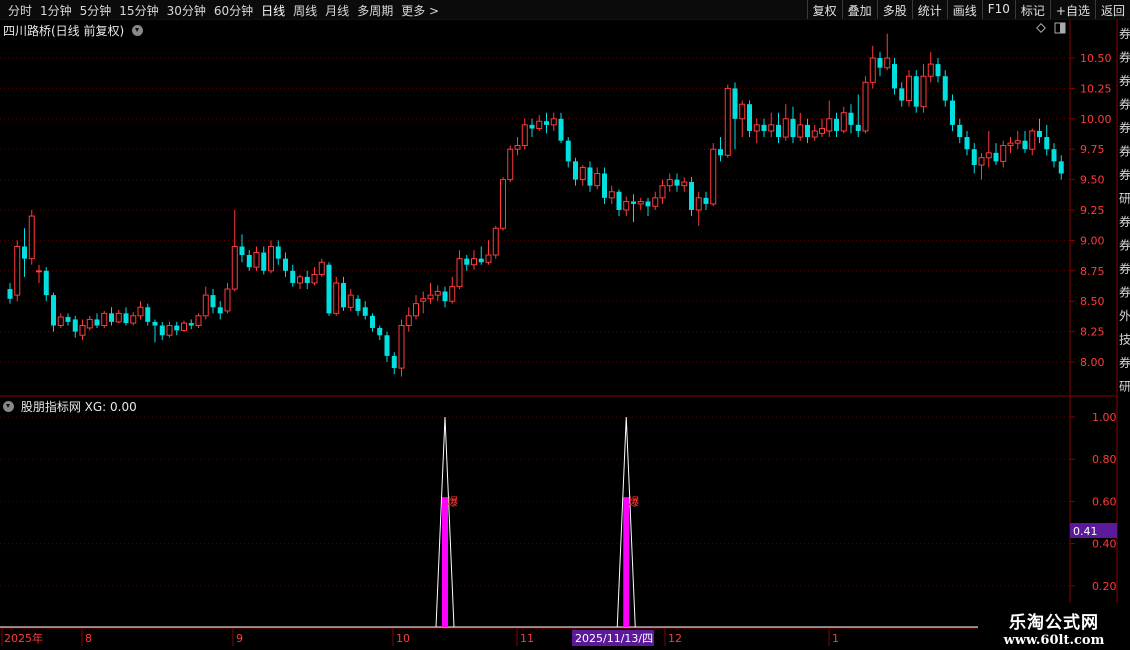  I want to click on indicator-tick-label: 0.80, so click(1104, 459).